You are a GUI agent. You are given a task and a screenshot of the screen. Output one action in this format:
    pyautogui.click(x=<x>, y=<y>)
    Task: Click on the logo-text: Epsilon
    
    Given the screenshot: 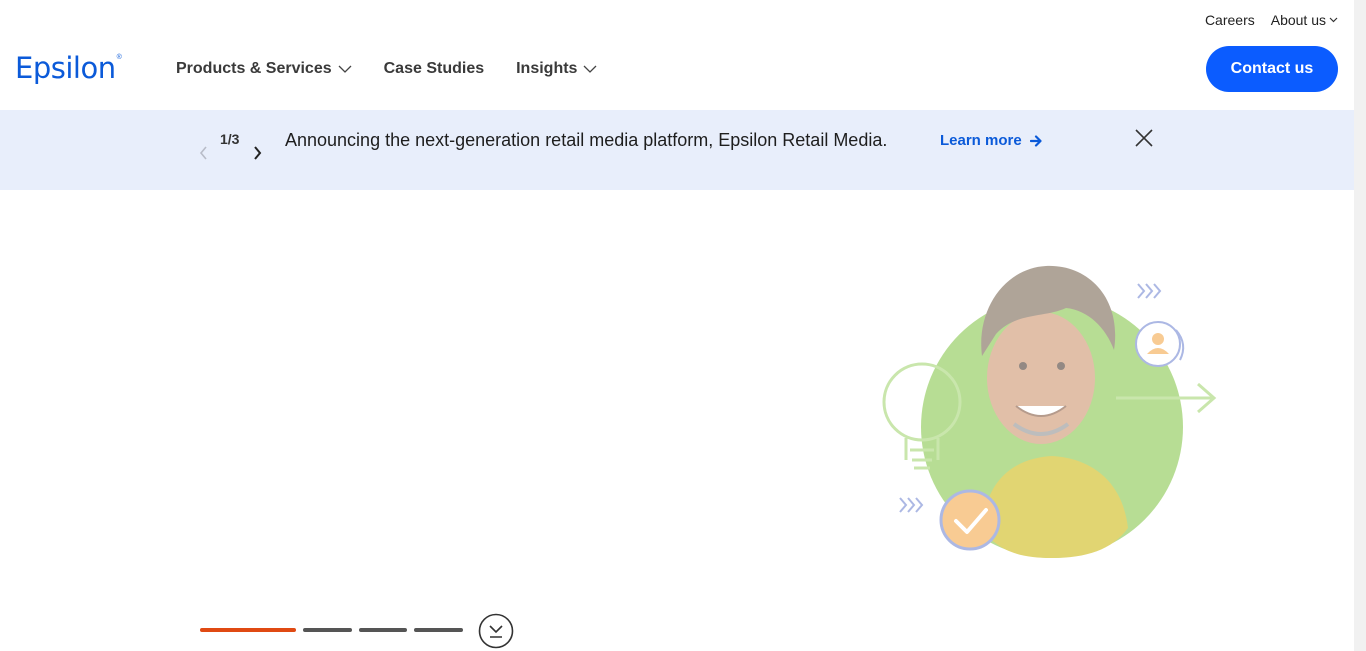 What is the action you would take?
    pyautogui.click(x=65, y=68)
    